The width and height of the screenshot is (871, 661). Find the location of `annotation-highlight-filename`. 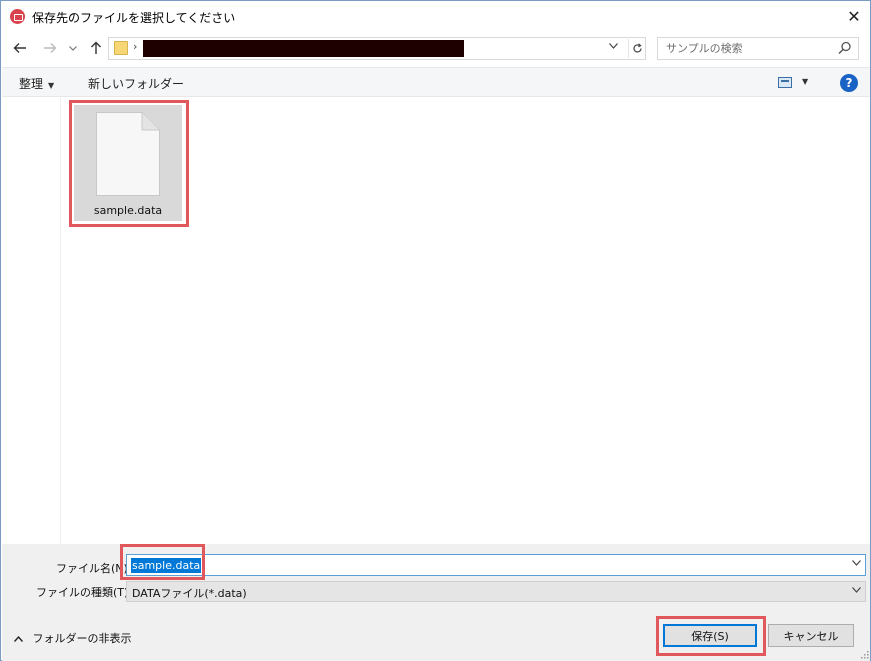

annotation-highlight-filename is located at coordinates (162, 562).